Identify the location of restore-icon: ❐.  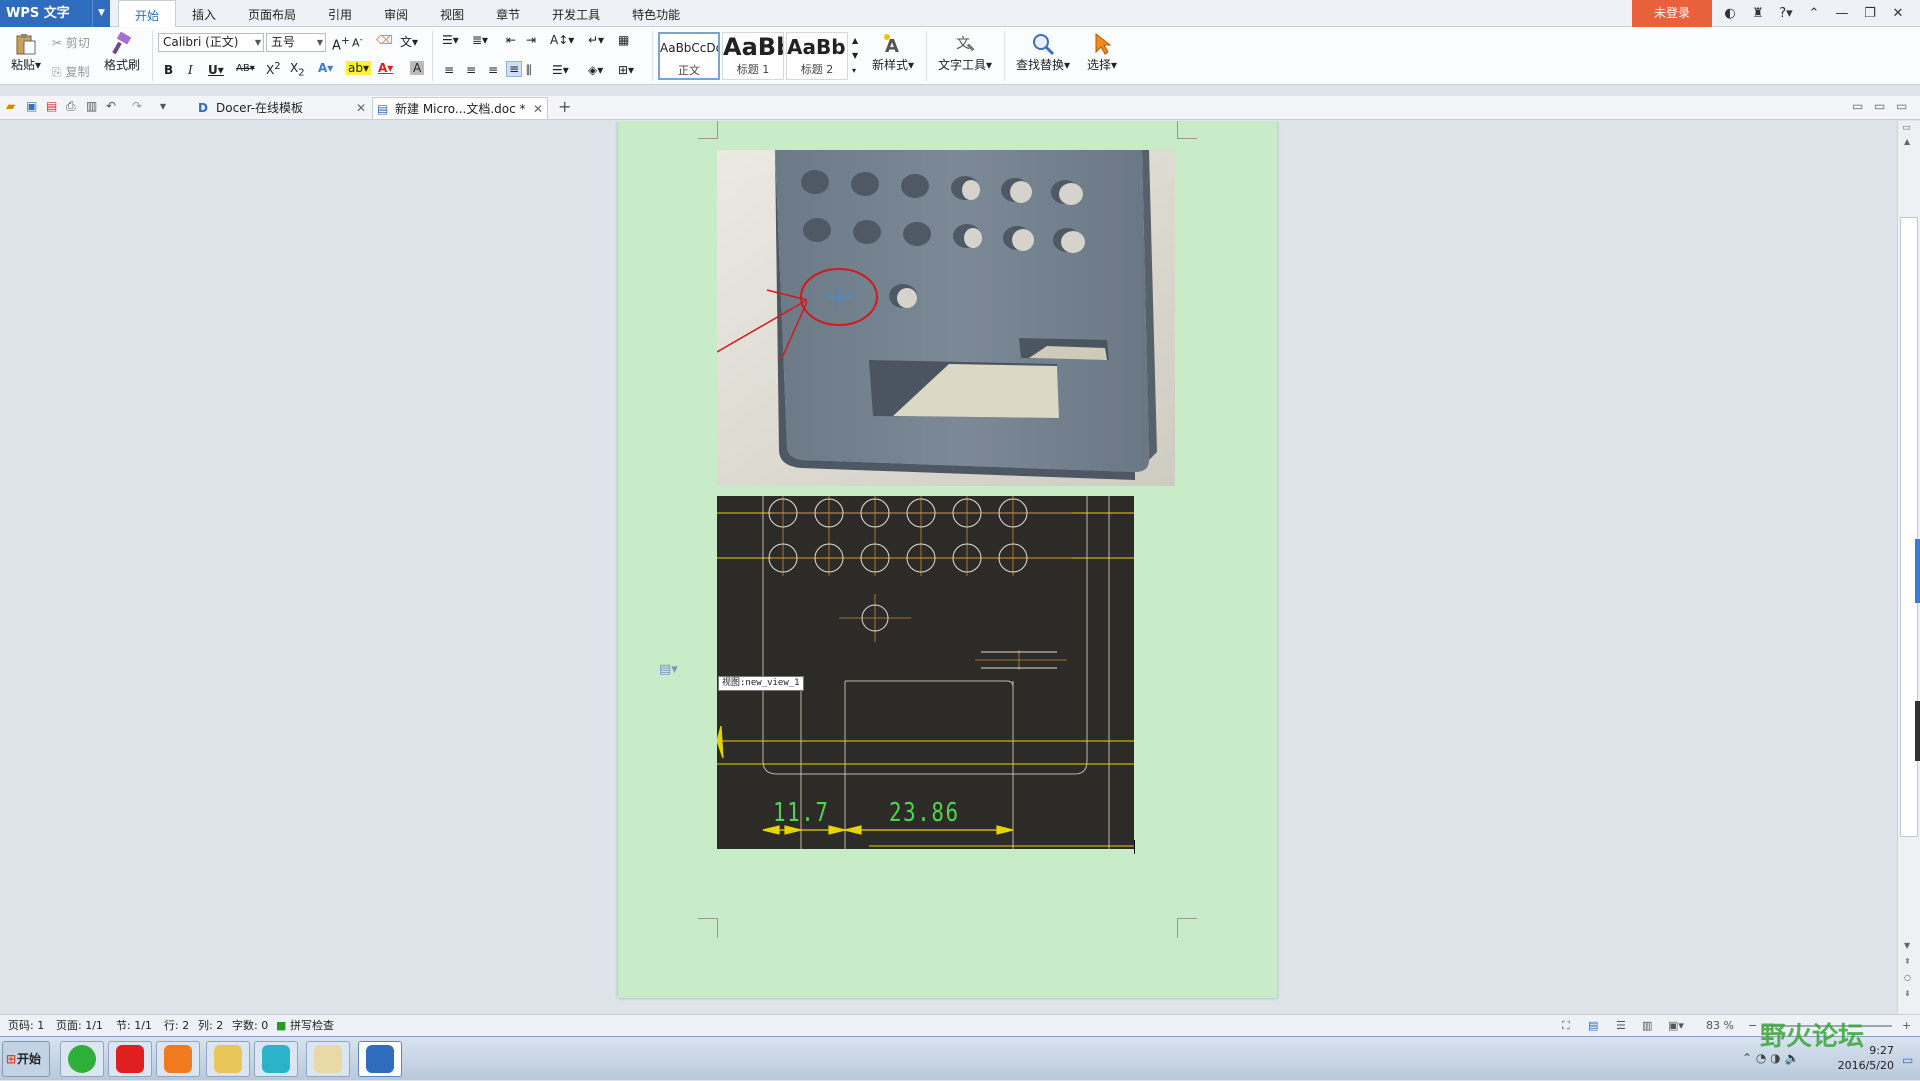
(1870, 13).